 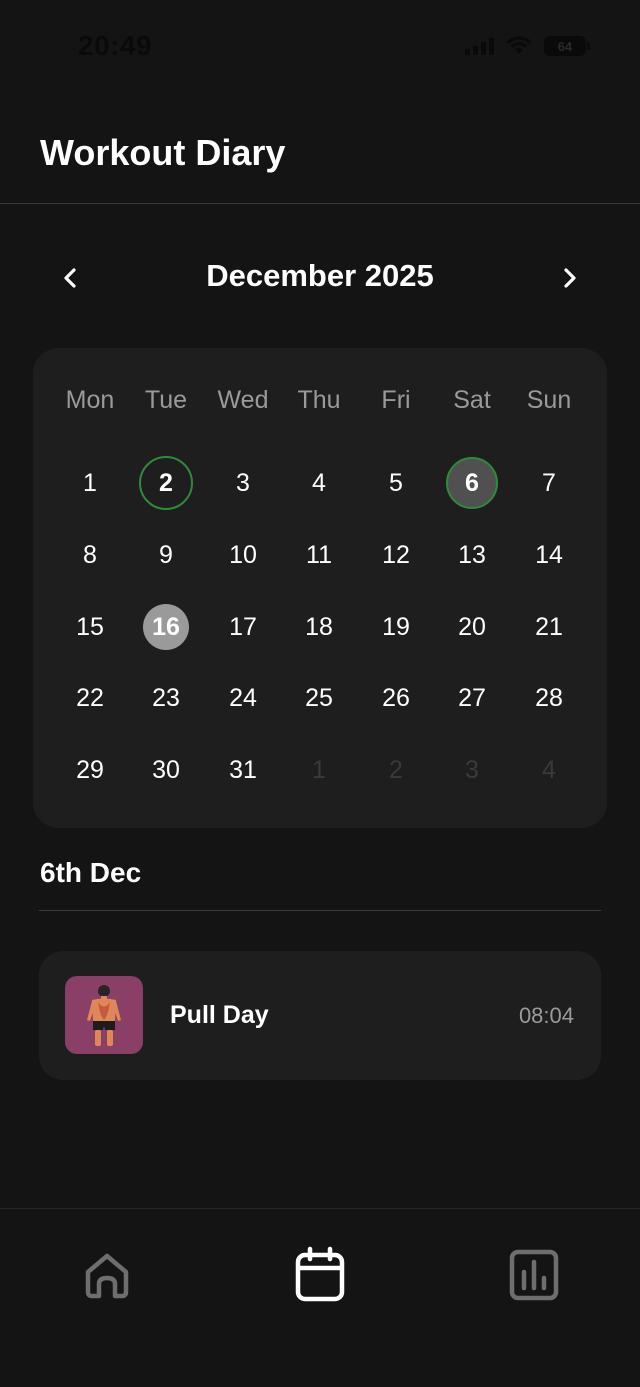 I want to click on weekday-label: Fri, so click(x=396, y=400).